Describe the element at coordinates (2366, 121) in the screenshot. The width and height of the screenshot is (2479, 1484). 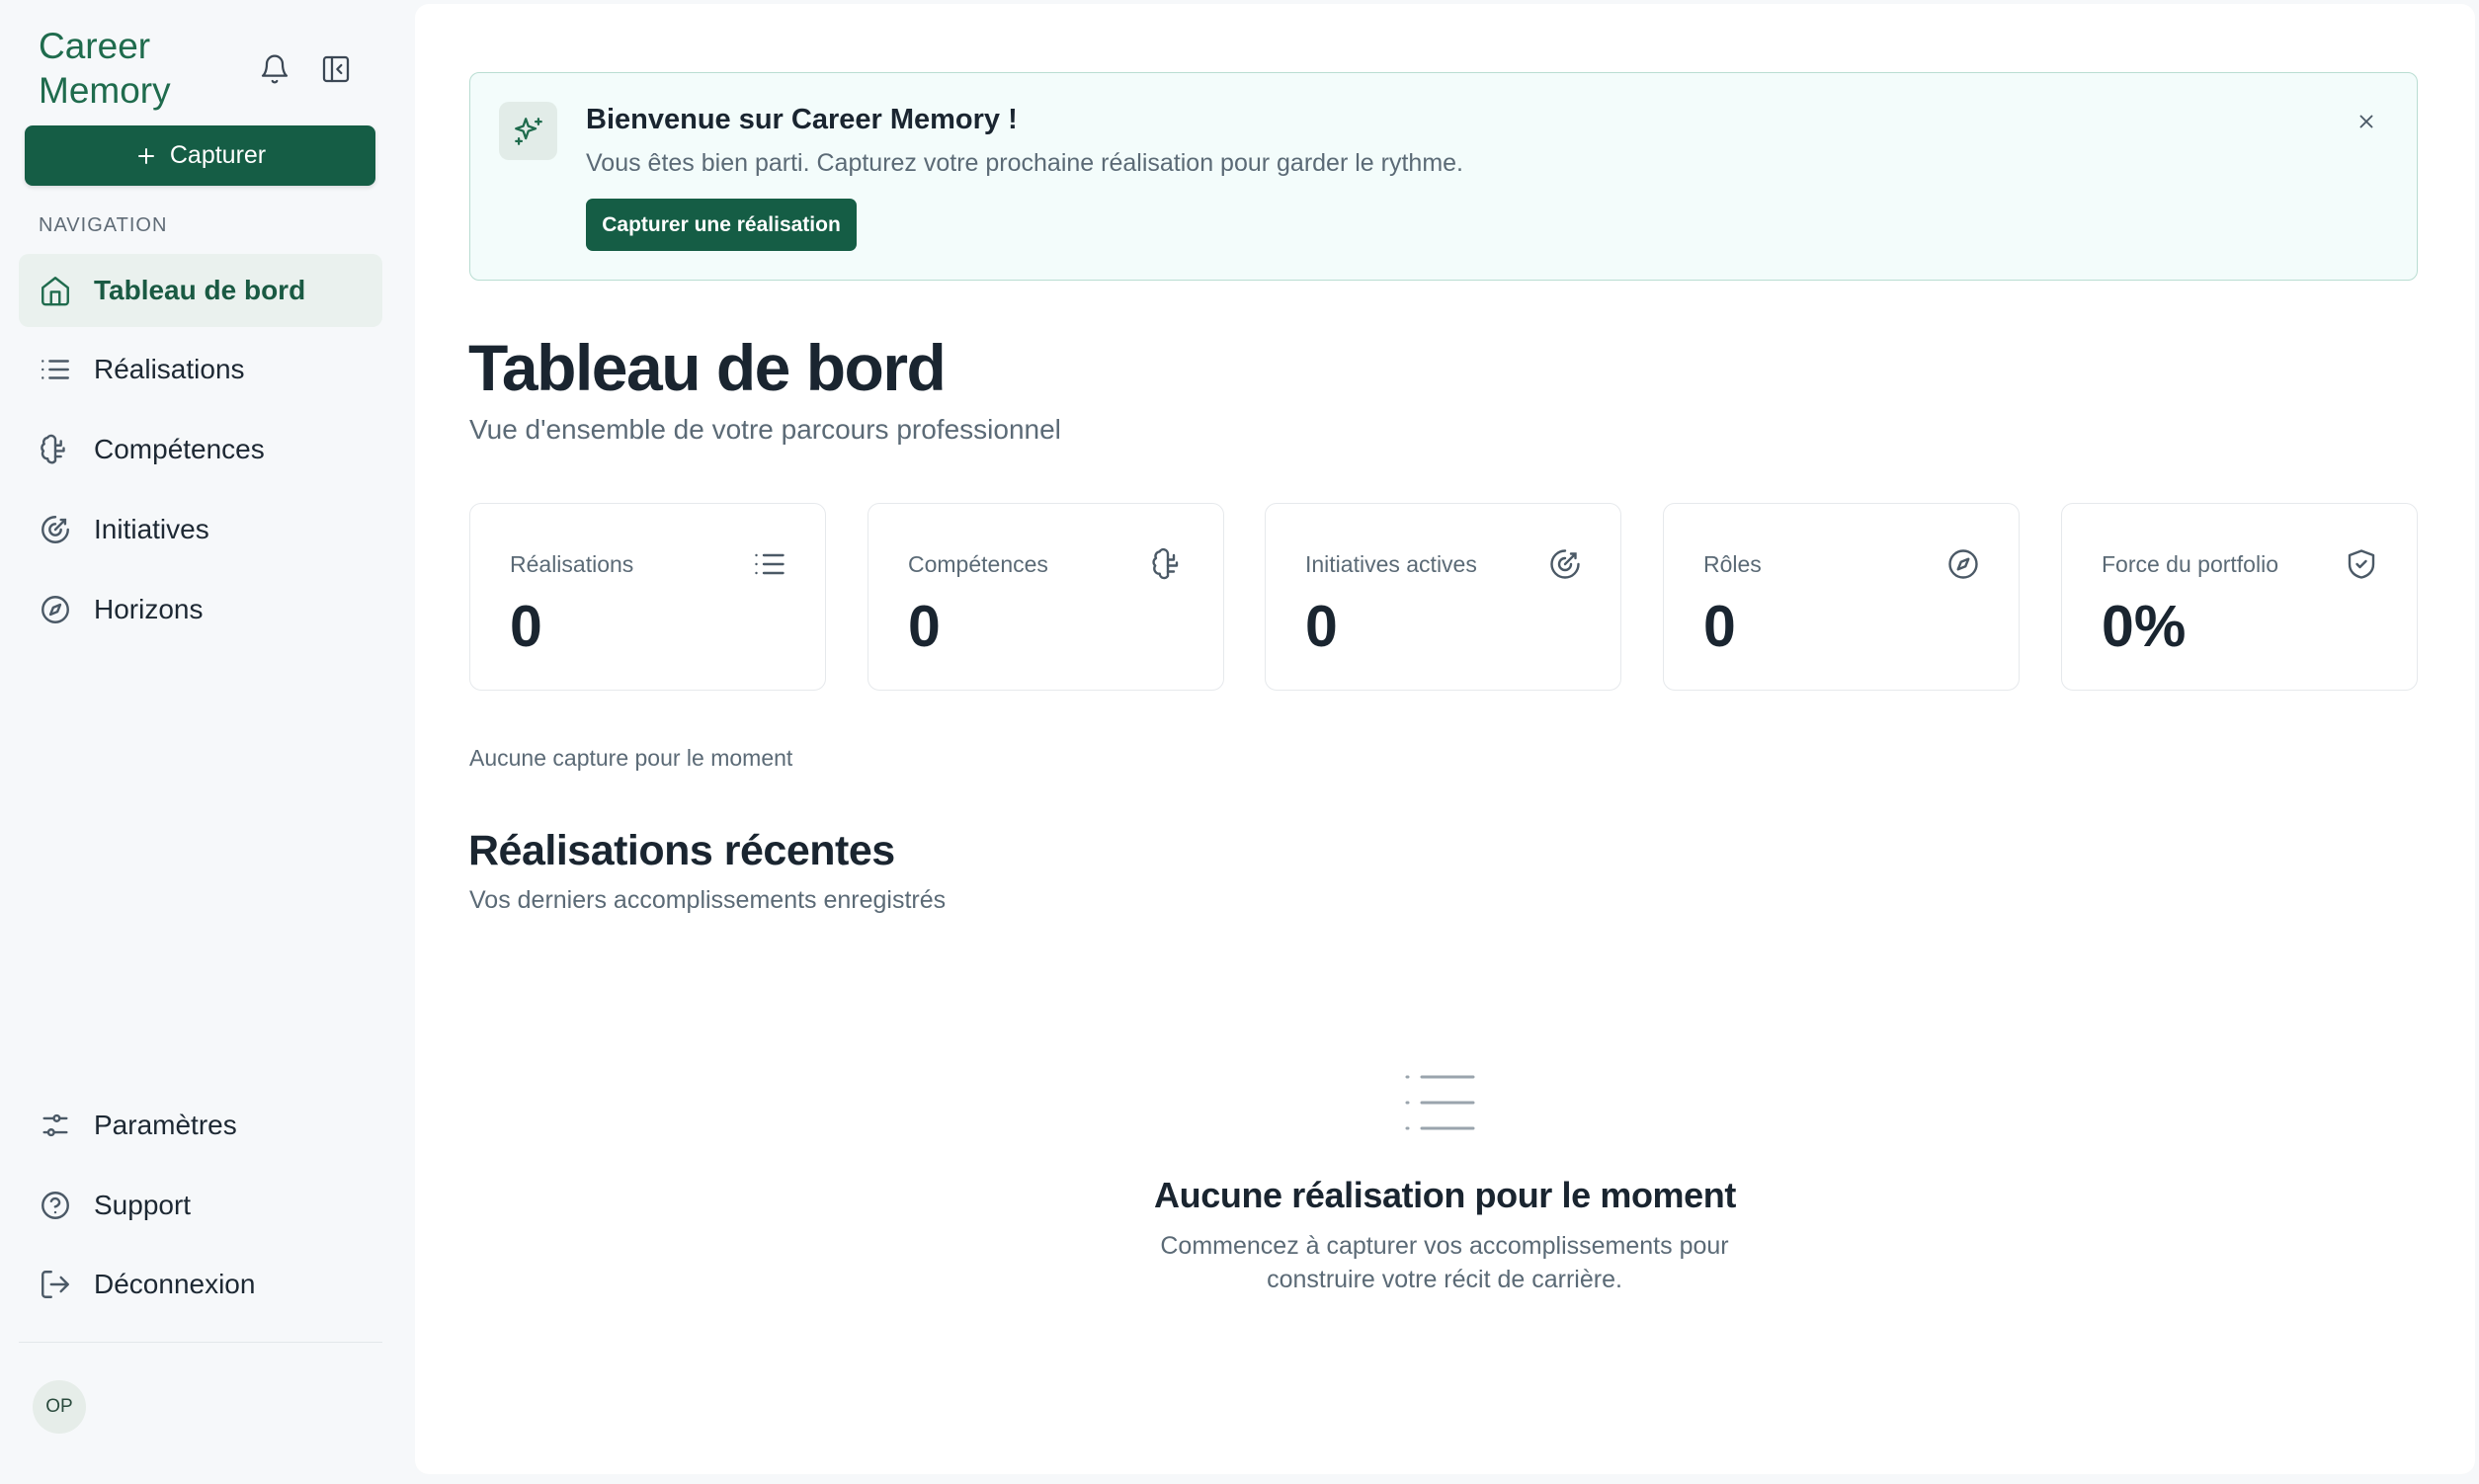
I see `close-icon` at that location.